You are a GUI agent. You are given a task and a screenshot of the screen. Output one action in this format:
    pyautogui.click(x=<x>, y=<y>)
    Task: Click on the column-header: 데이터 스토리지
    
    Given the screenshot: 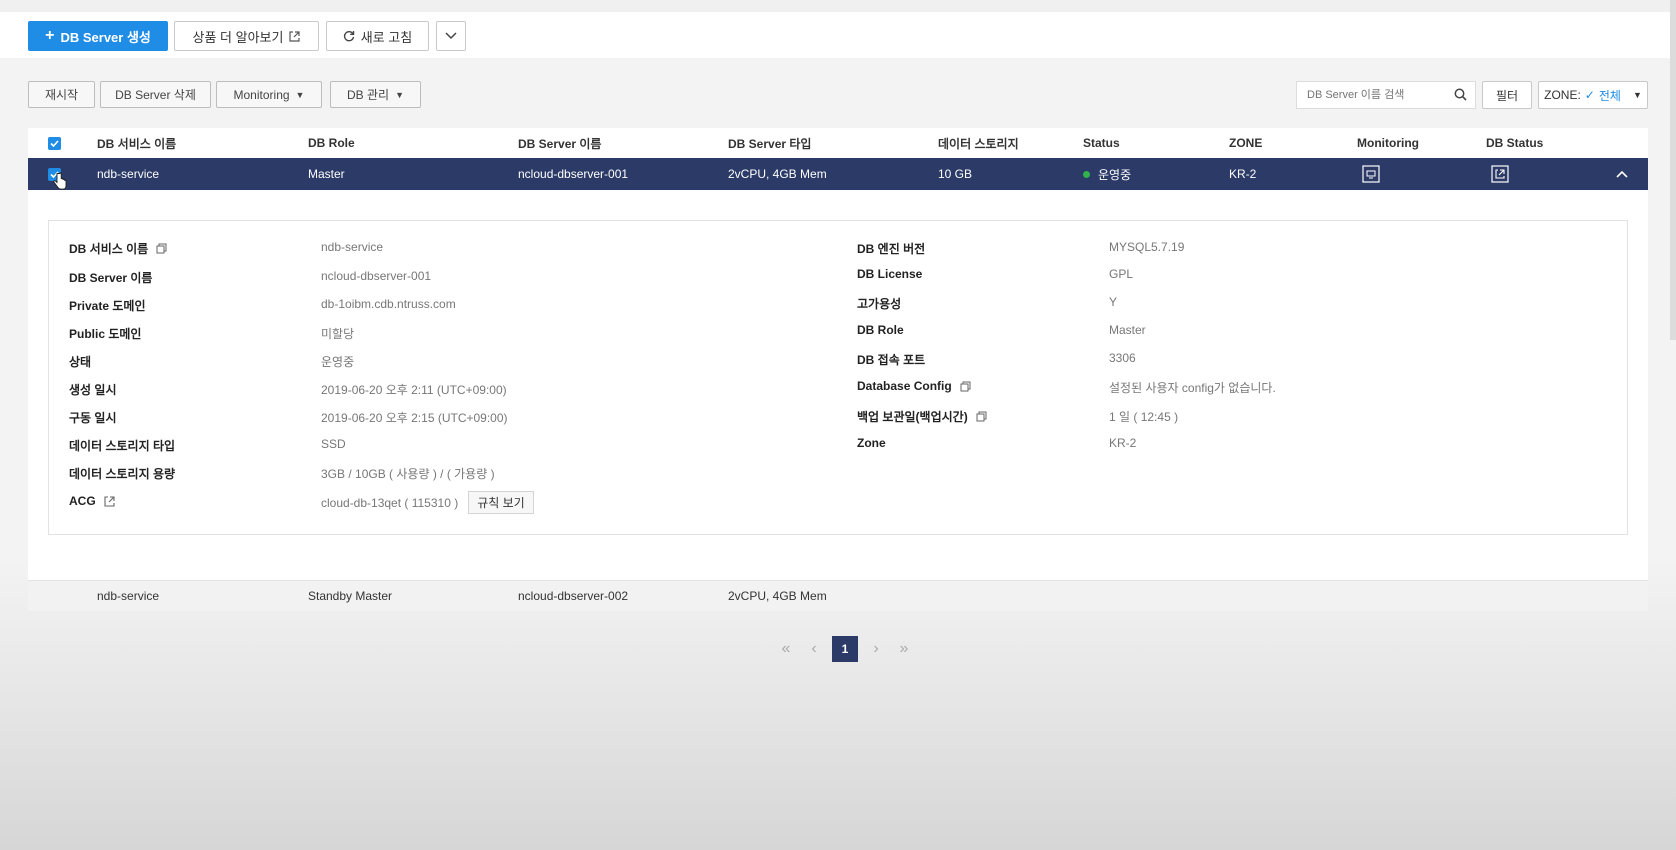 What is the action you would take?
    pyautogui.click(x=978, y=143)
    